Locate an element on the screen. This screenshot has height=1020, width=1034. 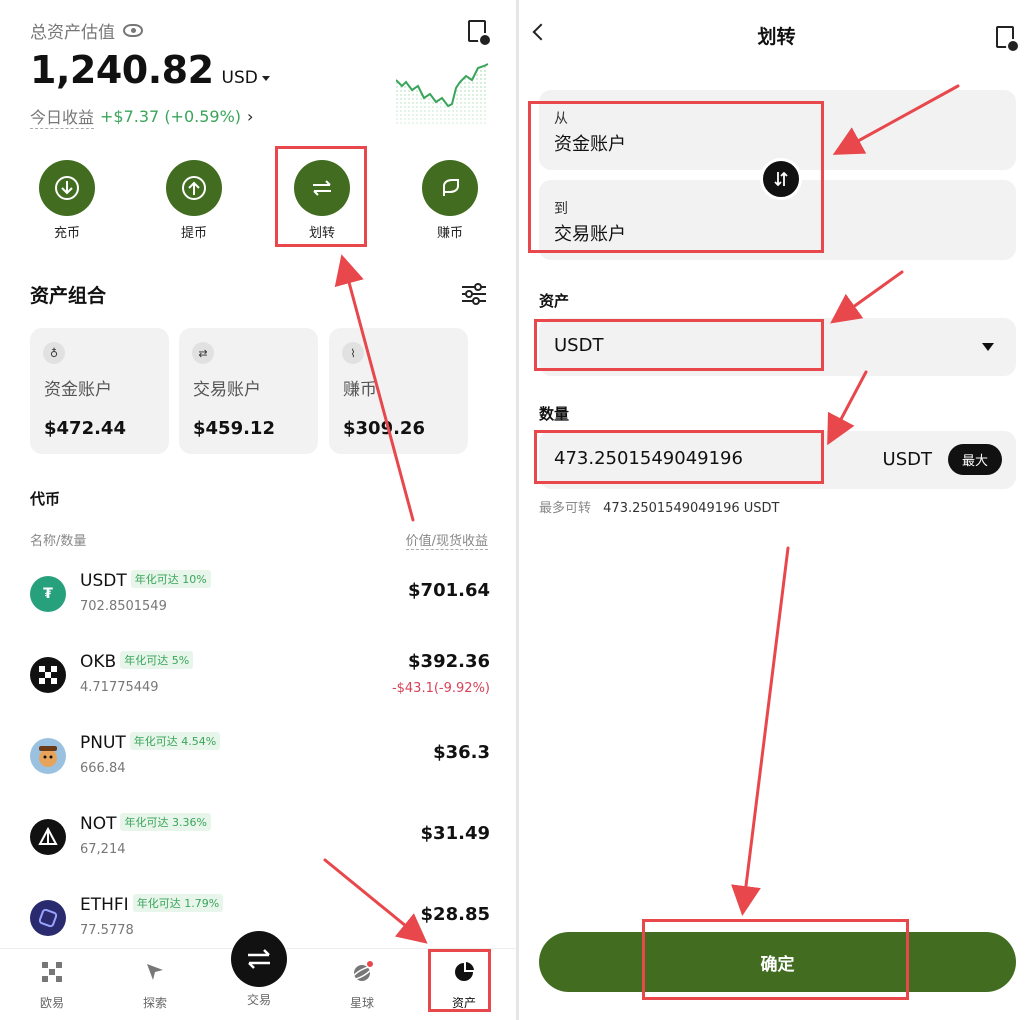
coin-row-pnut: PNUT 年化可达 4.54% 666.84 $36.3 is located at coordinates (260, 756).